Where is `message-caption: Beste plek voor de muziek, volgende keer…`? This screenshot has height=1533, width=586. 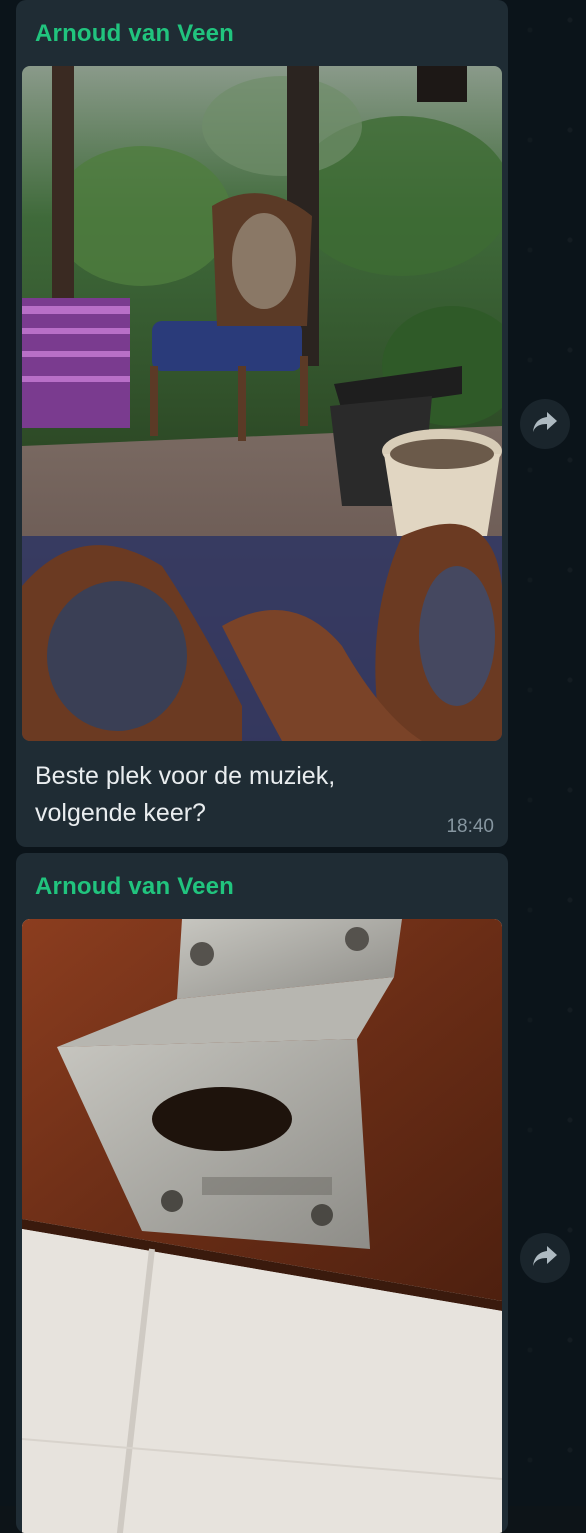
message-caption: Beste plek voor de muziek, volgende keer… is located at coordinates (185, 794).